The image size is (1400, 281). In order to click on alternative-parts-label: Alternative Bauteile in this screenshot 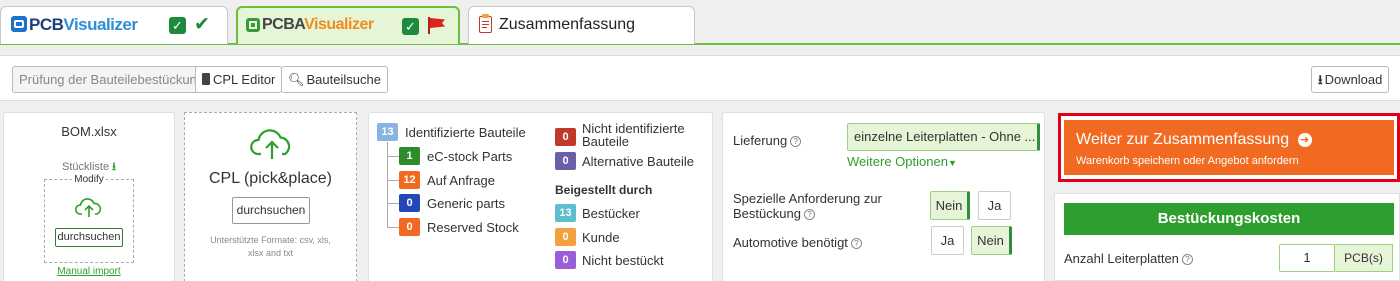, I will do `click(638, 161)`.